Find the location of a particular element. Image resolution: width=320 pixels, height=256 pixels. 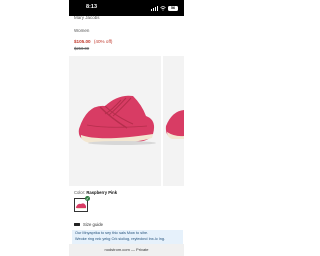

wifi-icon is located at coordinates (163, 8).